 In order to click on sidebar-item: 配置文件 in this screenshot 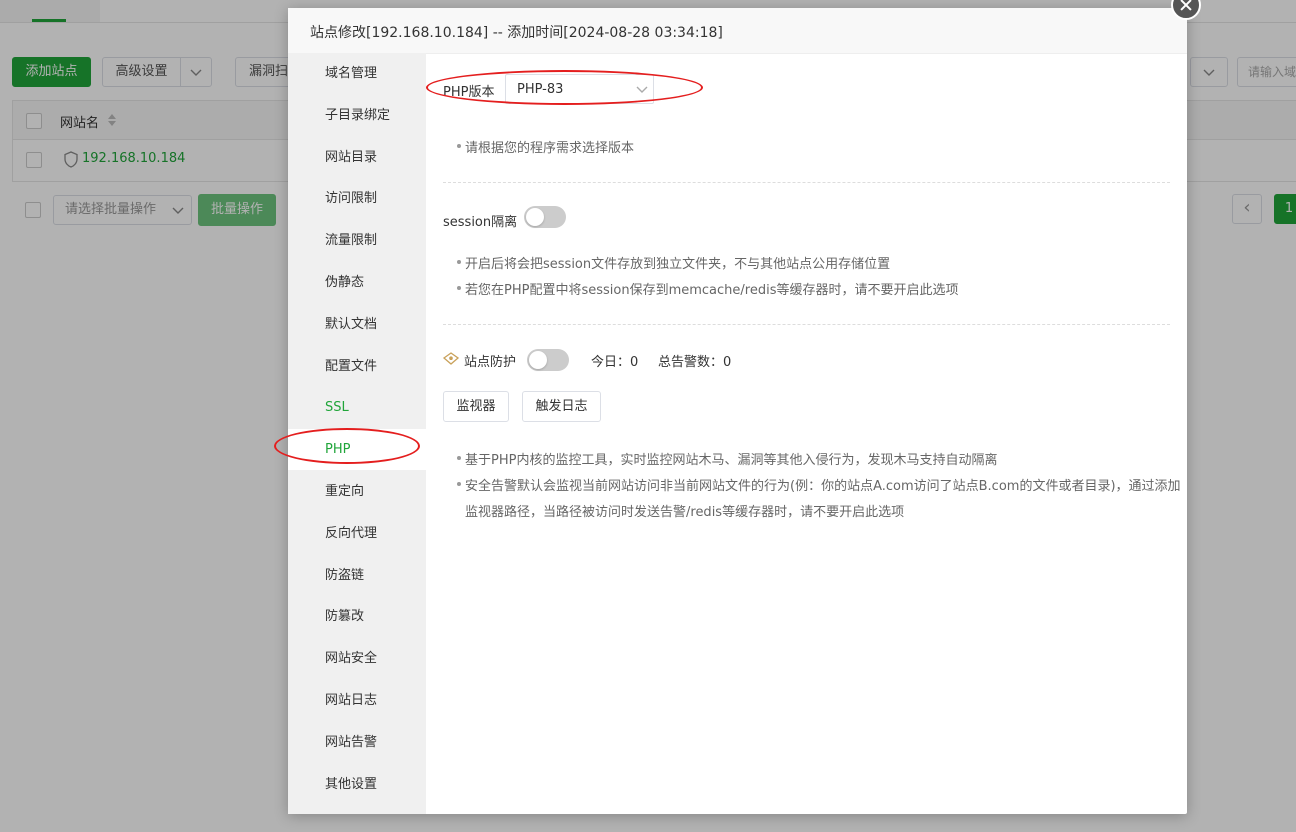, I will do `click(357, 366)`.